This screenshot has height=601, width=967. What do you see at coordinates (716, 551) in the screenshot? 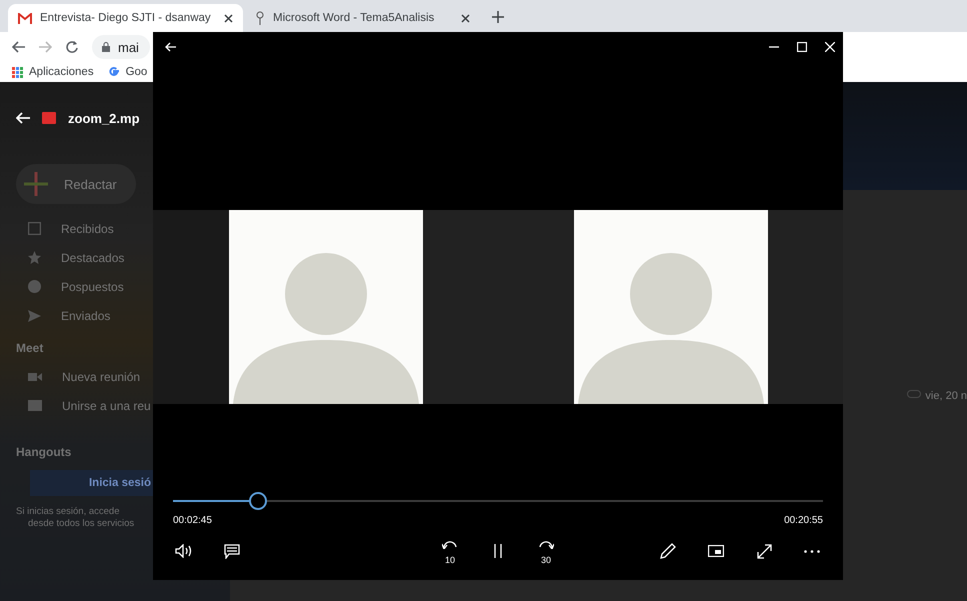
I see `mini-view-icon` at bounding box center [716, 551].